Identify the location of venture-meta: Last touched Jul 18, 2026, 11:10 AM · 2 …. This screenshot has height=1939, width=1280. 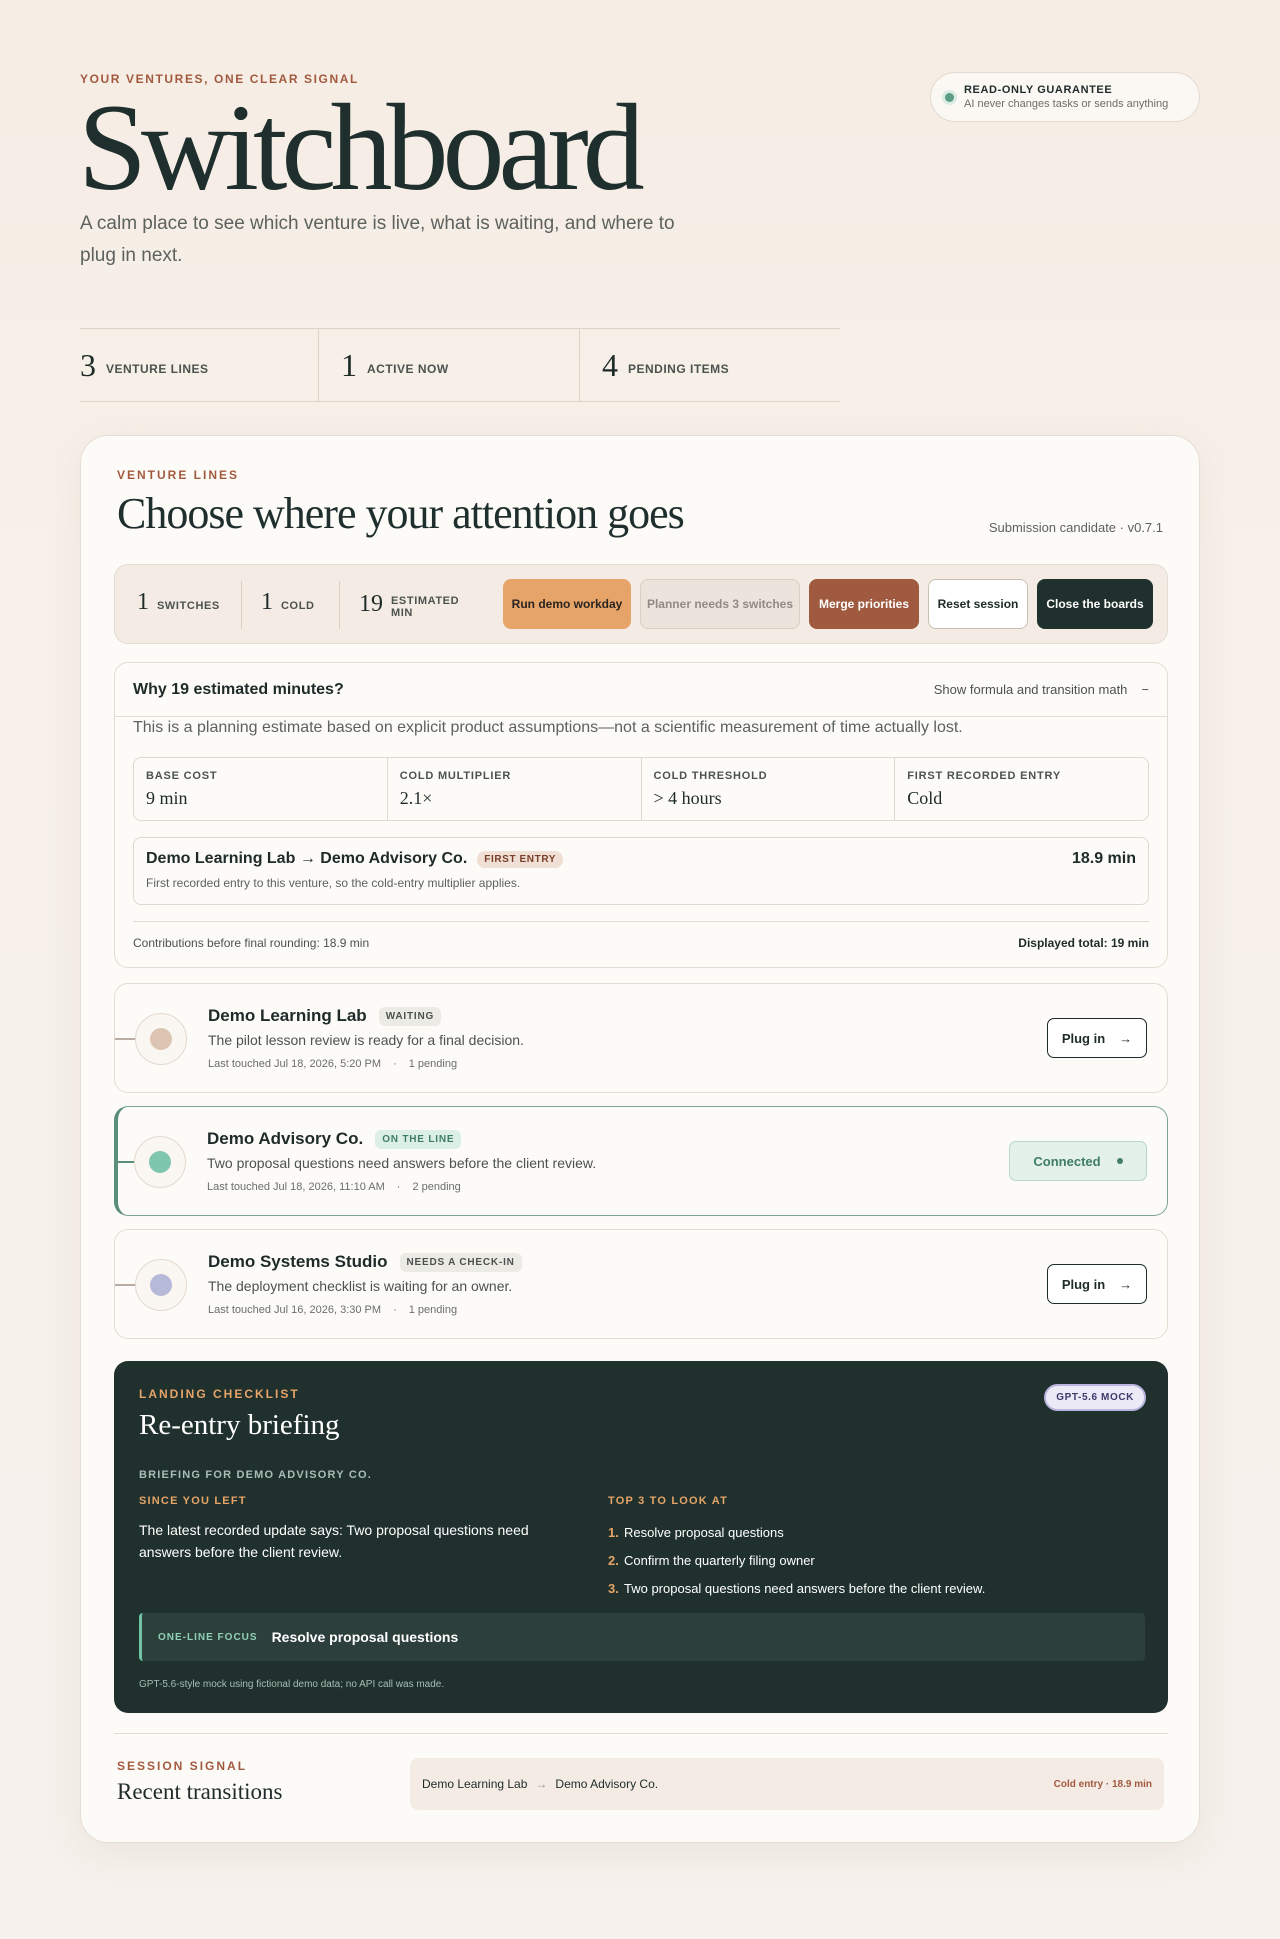
(334, 1187).